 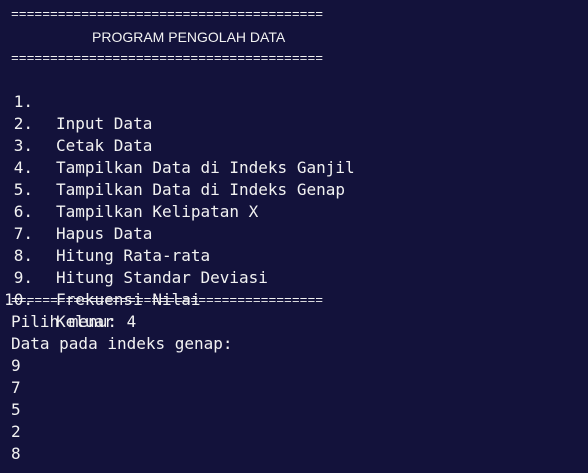 I want to click on menu-item-input-data: 1. Input Data, so click(x=291, y=101).